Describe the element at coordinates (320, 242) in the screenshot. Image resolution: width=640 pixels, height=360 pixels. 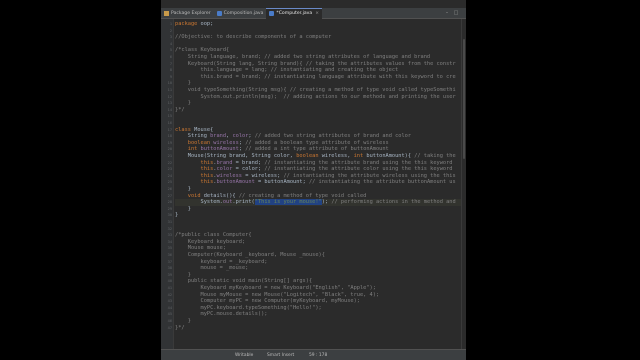
I see `code-line: Keyboard keyboard;` at that location.